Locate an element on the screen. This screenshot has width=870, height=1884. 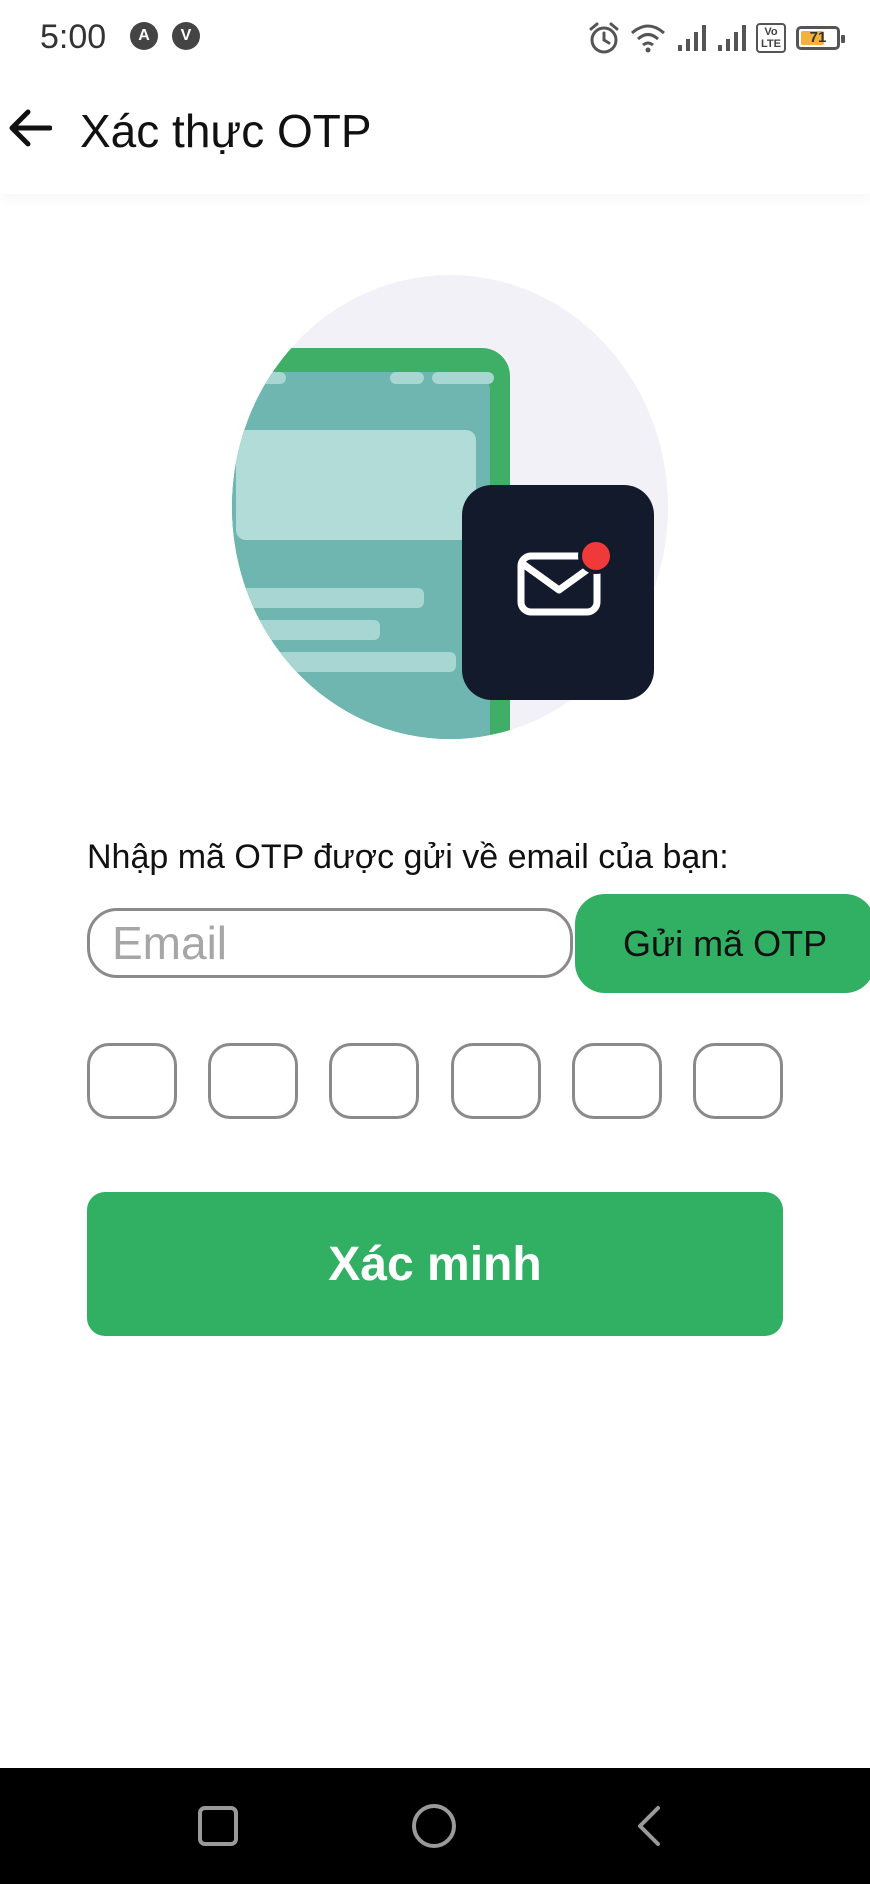
send-otp-button: Gửi mã OTP is located at coordinates (722, 943).